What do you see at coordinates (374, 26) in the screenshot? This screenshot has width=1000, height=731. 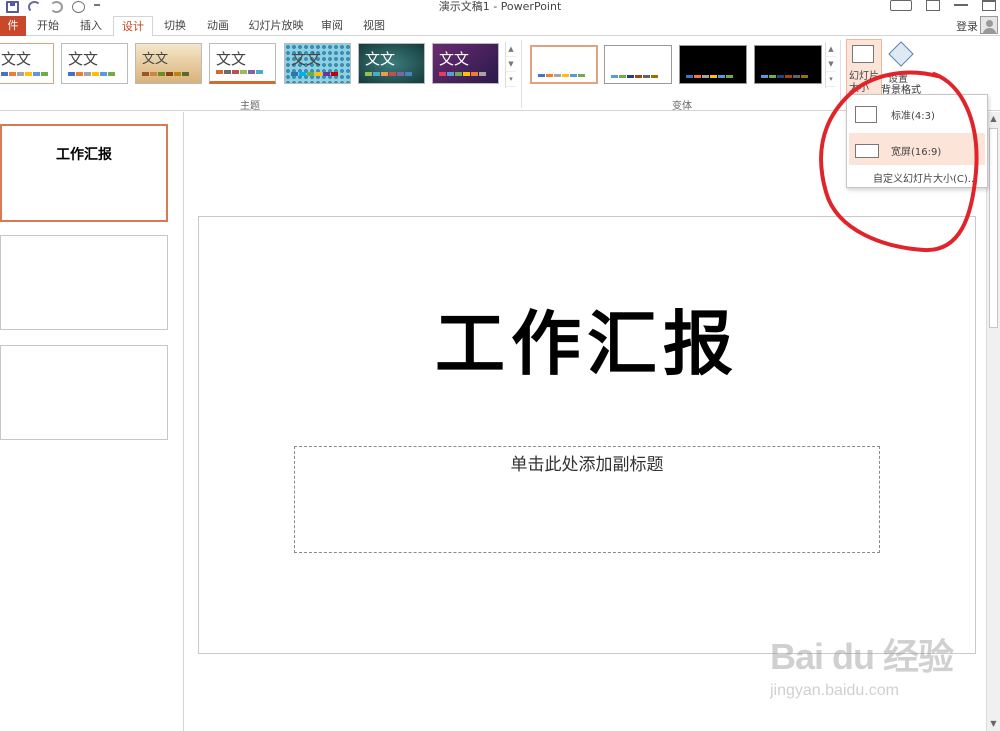 I see `tab-view: 视图` at bounding box center [374, 26].